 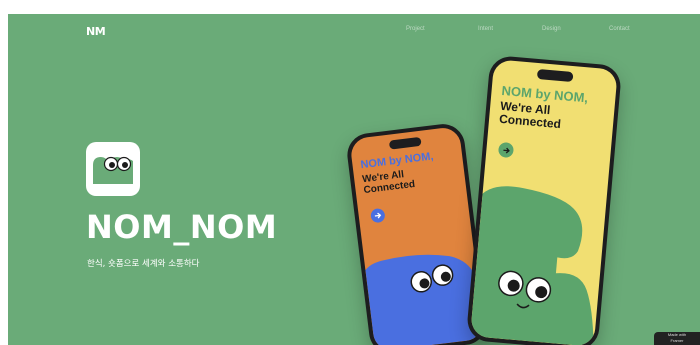 I want to click on phone-screen: NOM by NOM, We're All Connected, so click(x=417, y=235).